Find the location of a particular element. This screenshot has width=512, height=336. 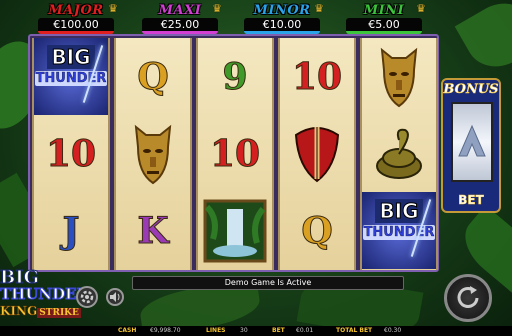

symbol-letter: K is located at coordinates (153, 230).